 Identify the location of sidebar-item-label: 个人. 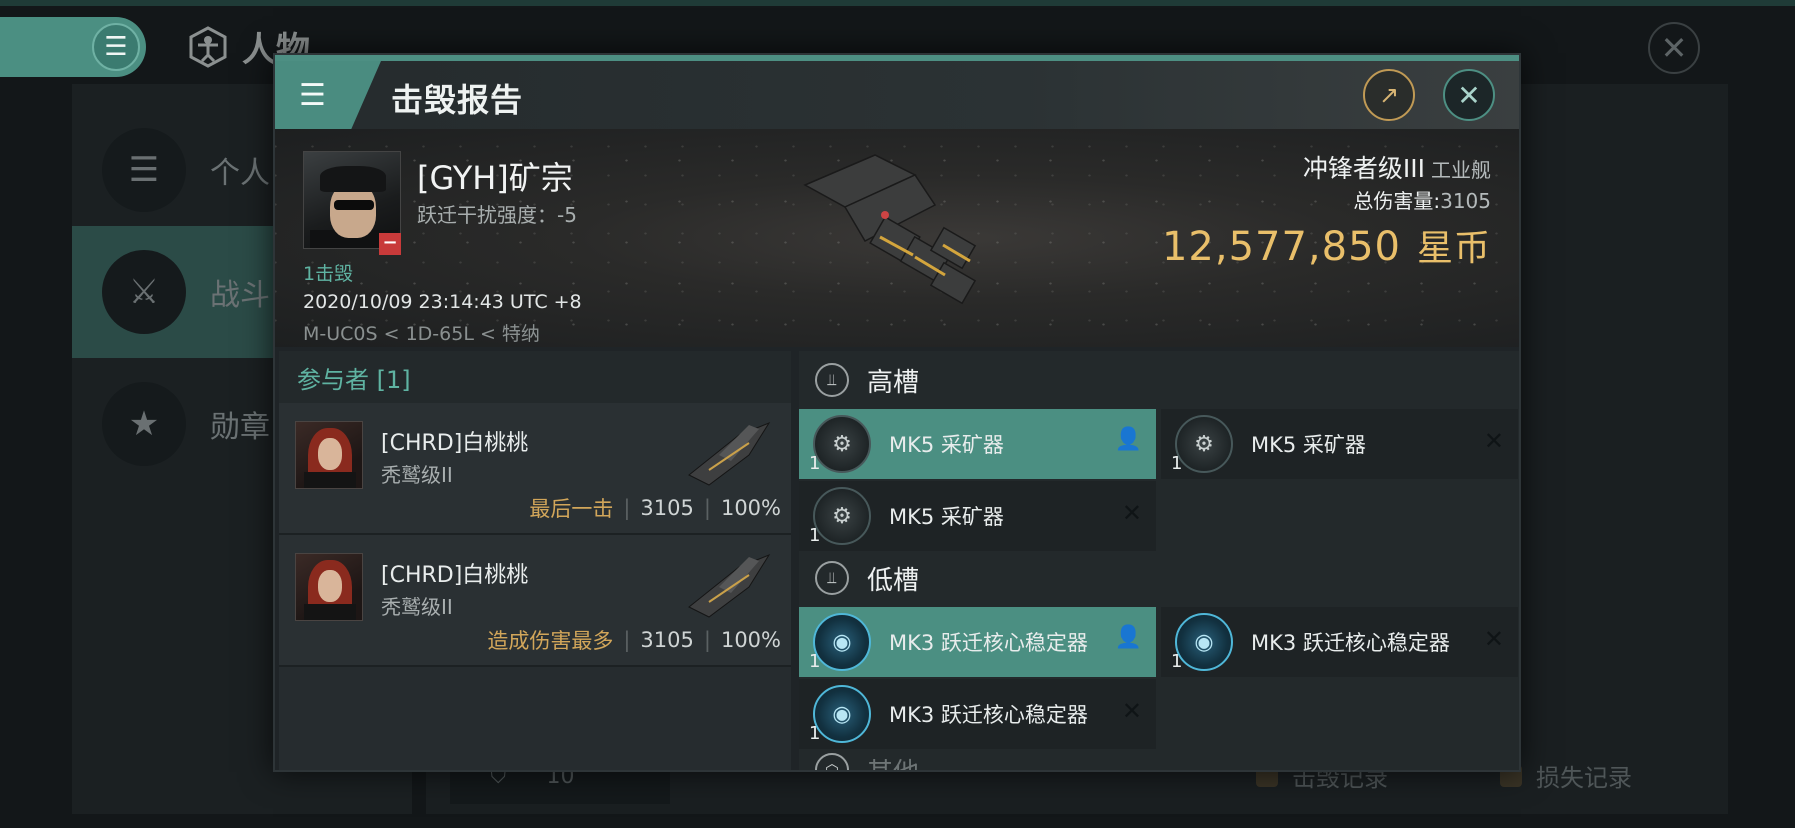
(240, 173).